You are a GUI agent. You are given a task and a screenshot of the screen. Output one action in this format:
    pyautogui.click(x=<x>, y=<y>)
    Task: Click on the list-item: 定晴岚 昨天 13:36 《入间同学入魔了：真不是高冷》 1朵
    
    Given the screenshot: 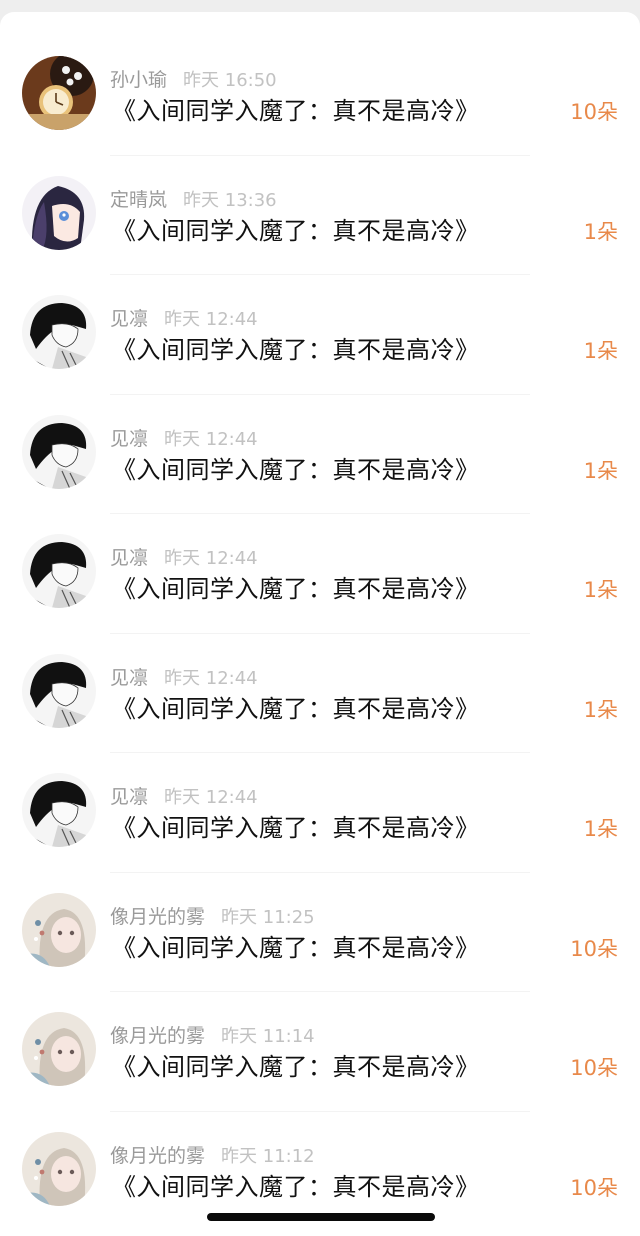 What is the action you would take?
    pyautogui.click(x=320, y=216)
    